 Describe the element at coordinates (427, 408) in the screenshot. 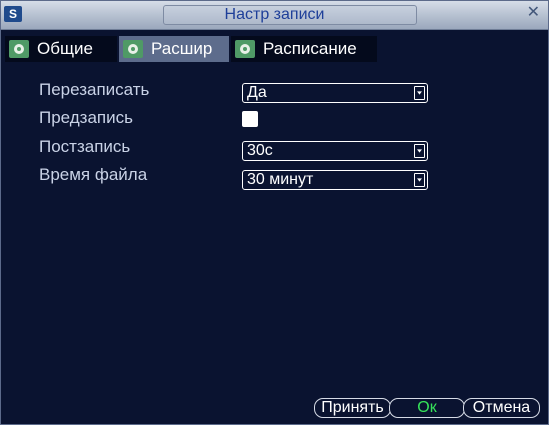

I see `ok-button: Ок` at that location.